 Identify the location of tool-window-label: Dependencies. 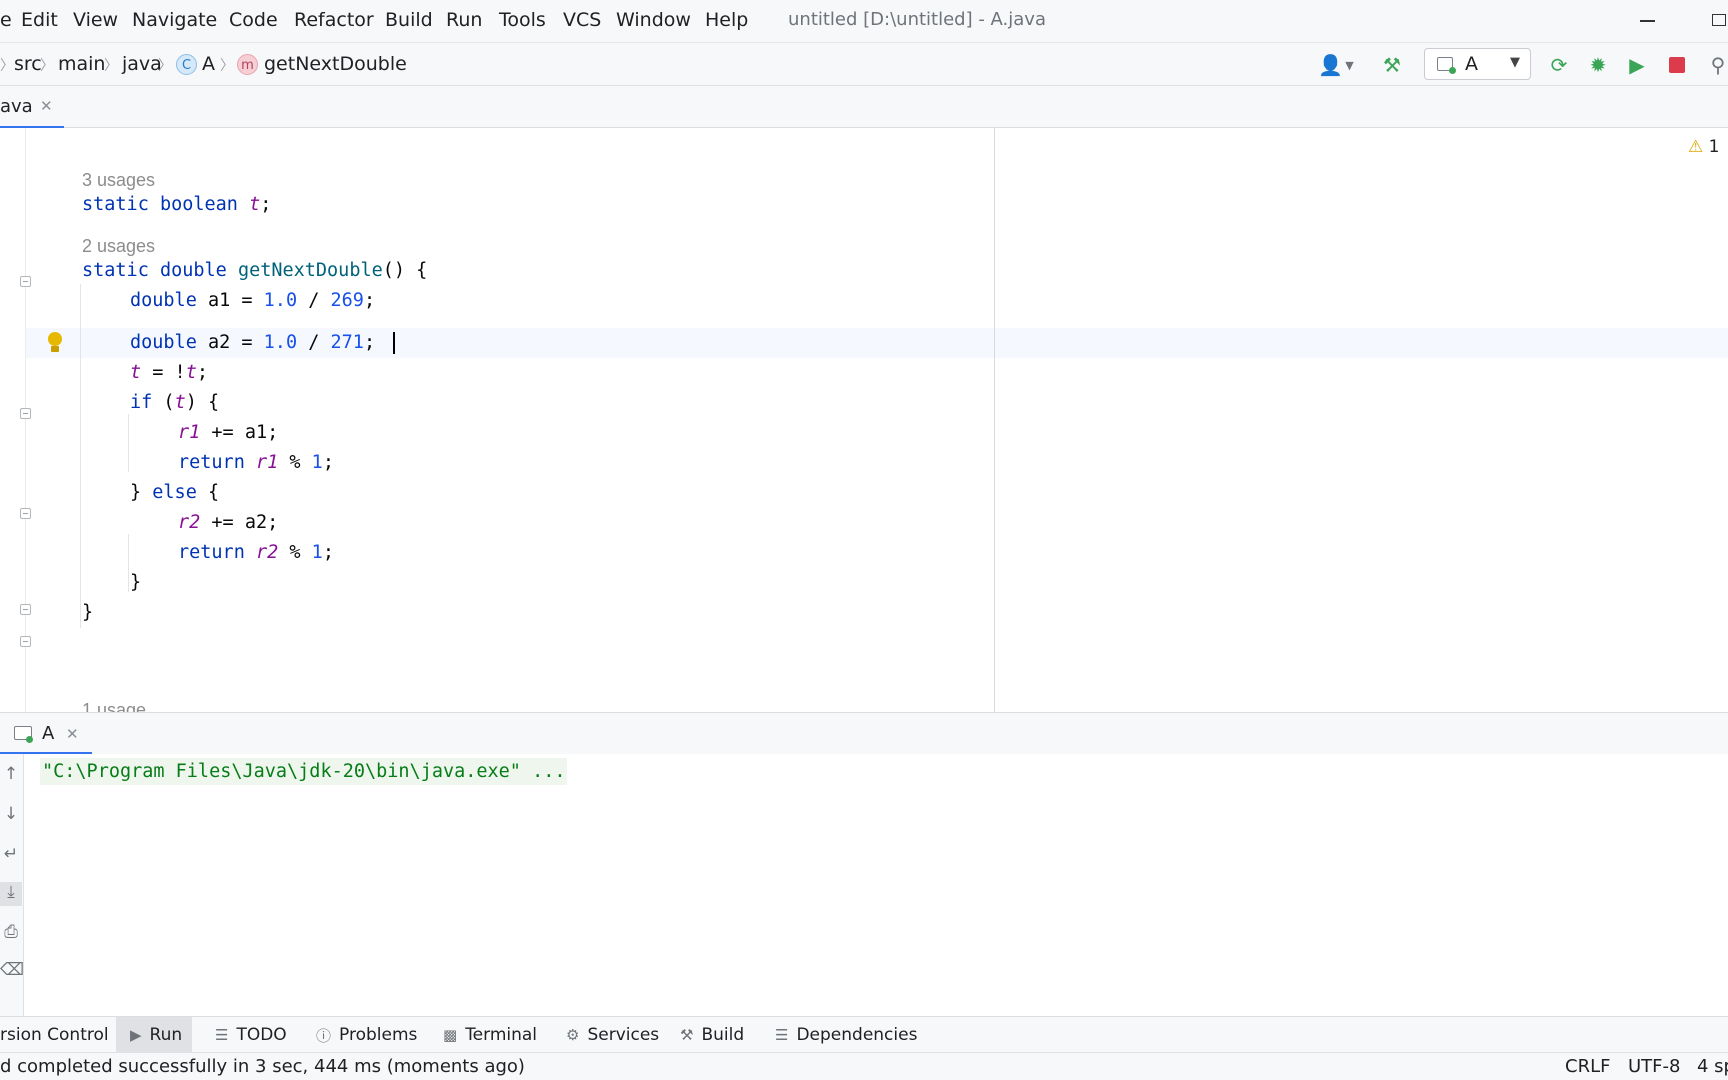
(857, 1035).